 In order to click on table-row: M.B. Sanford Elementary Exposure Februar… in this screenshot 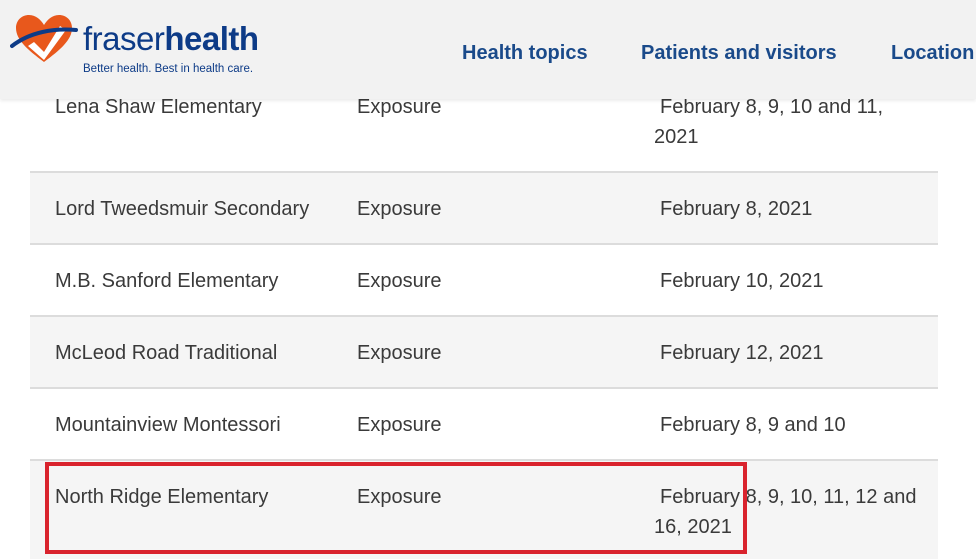, I will do `click(484, 281)`.